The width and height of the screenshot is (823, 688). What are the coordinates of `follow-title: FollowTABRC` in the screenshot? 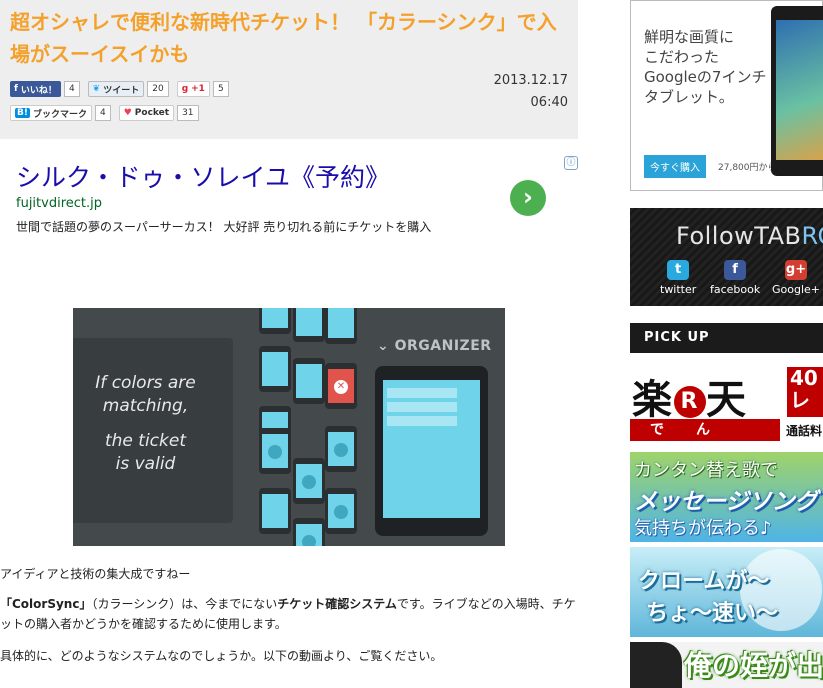 It's located at (749, 236).